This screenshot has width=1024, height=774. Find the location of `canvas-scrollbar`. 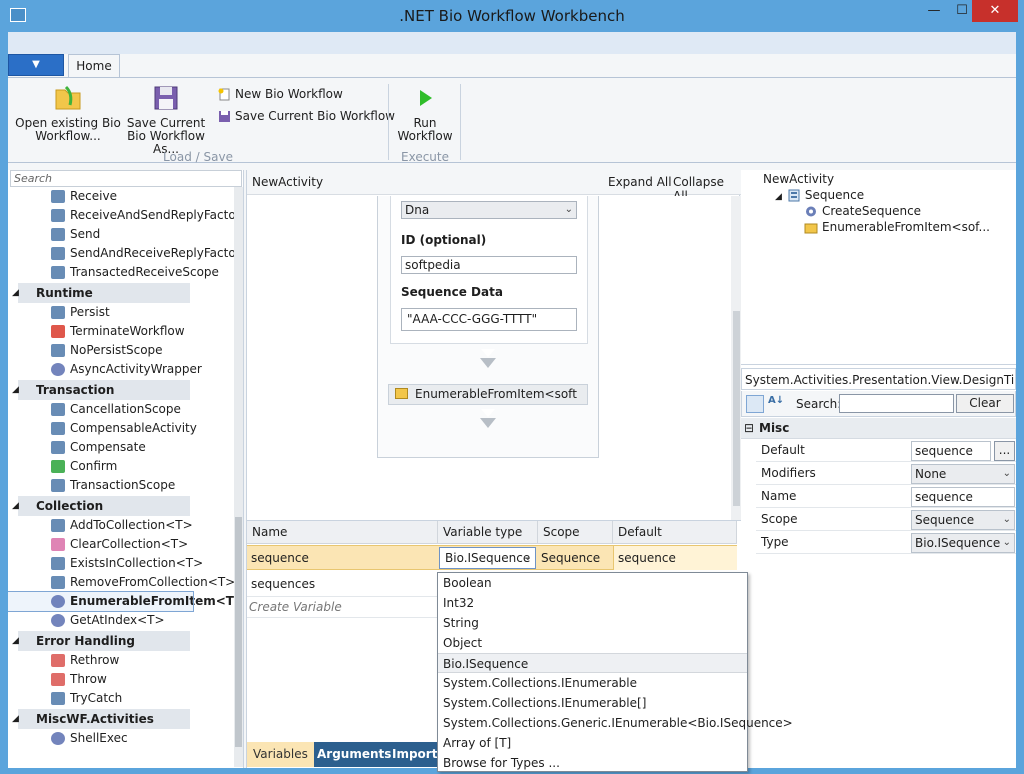

canvas-scrollbar is located at coordinates (736, 358).